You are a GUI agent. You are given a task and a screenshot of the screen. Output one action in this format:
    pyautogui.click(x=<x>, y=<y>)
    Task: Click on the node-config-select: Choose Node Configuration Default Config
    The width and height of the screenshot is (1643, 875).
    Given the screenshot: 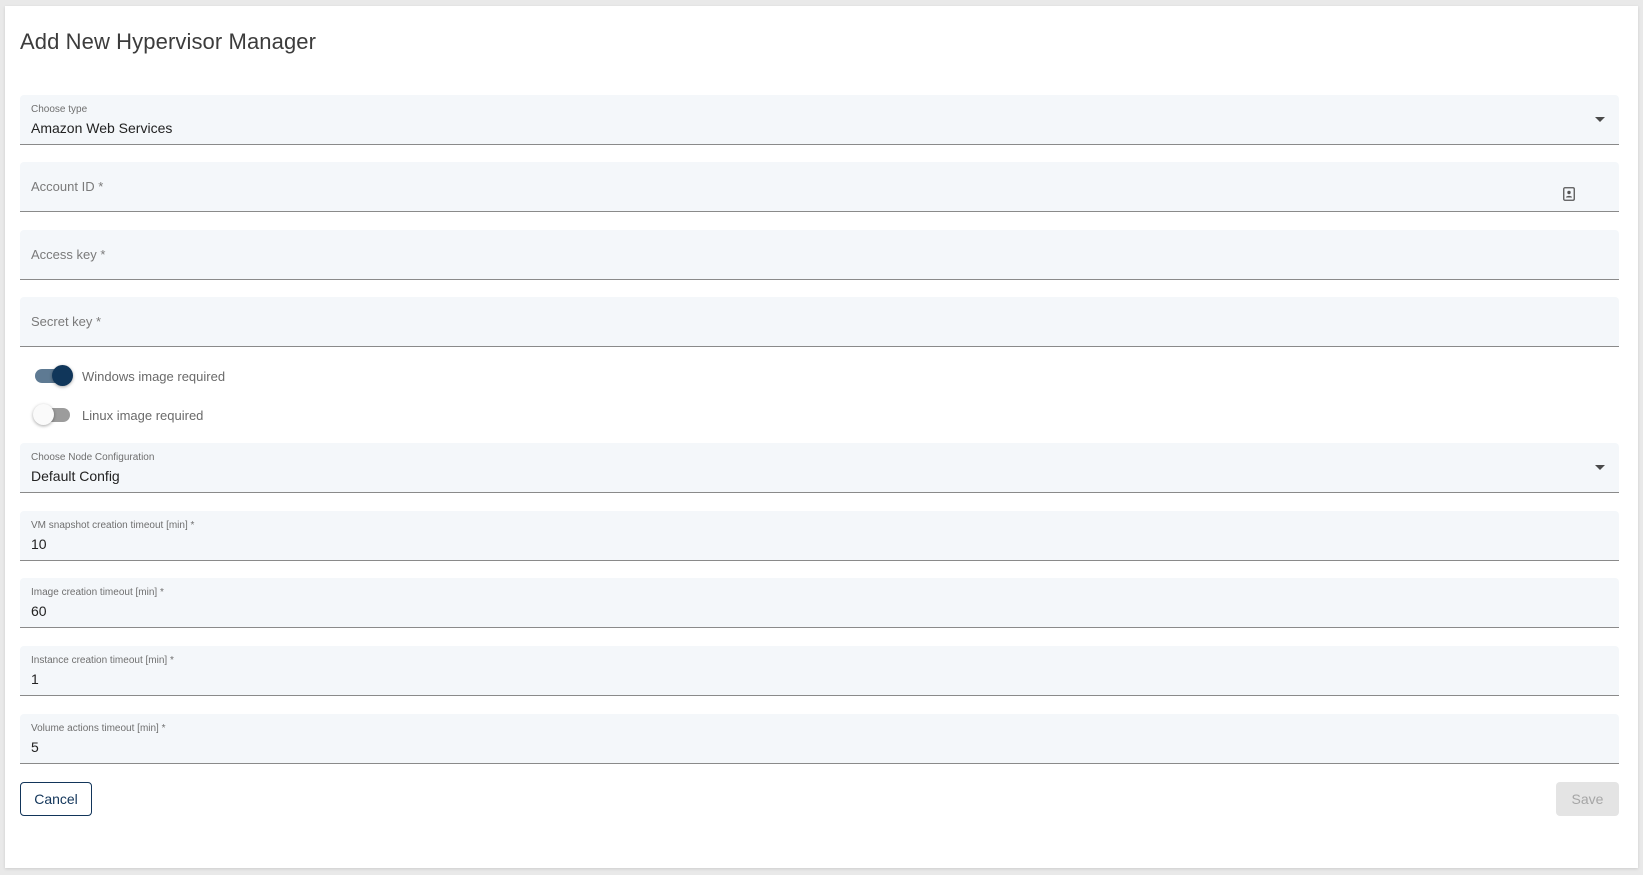 What is the action you would take?
    pyautogui.click(x=819, y=468)
    